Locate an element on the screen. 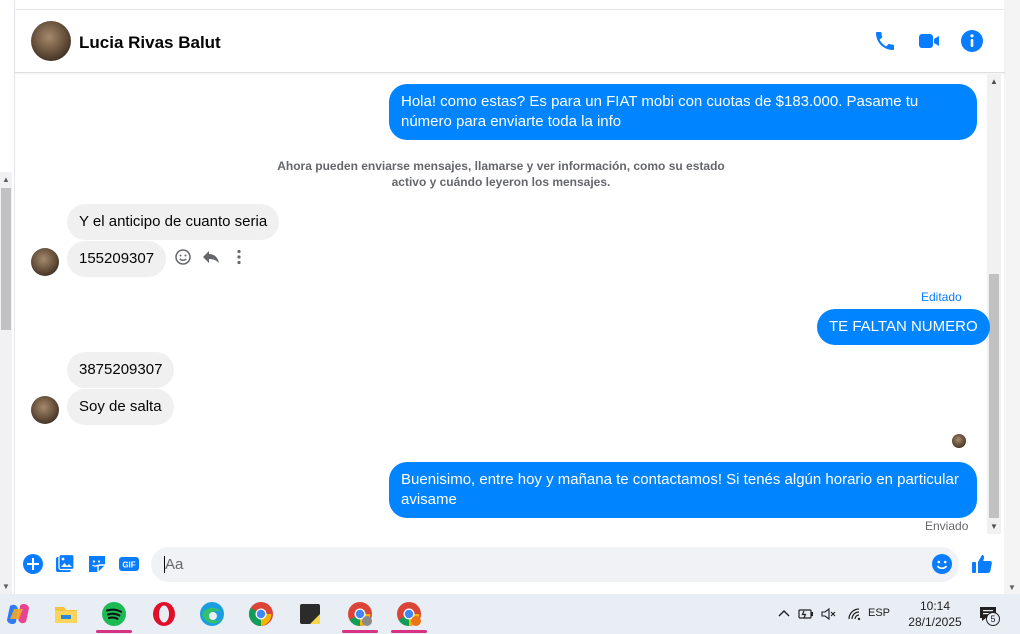 The height and width of the screenshot is (634, 1020). sticky-notes-icon is located at coordinates (310, 614).